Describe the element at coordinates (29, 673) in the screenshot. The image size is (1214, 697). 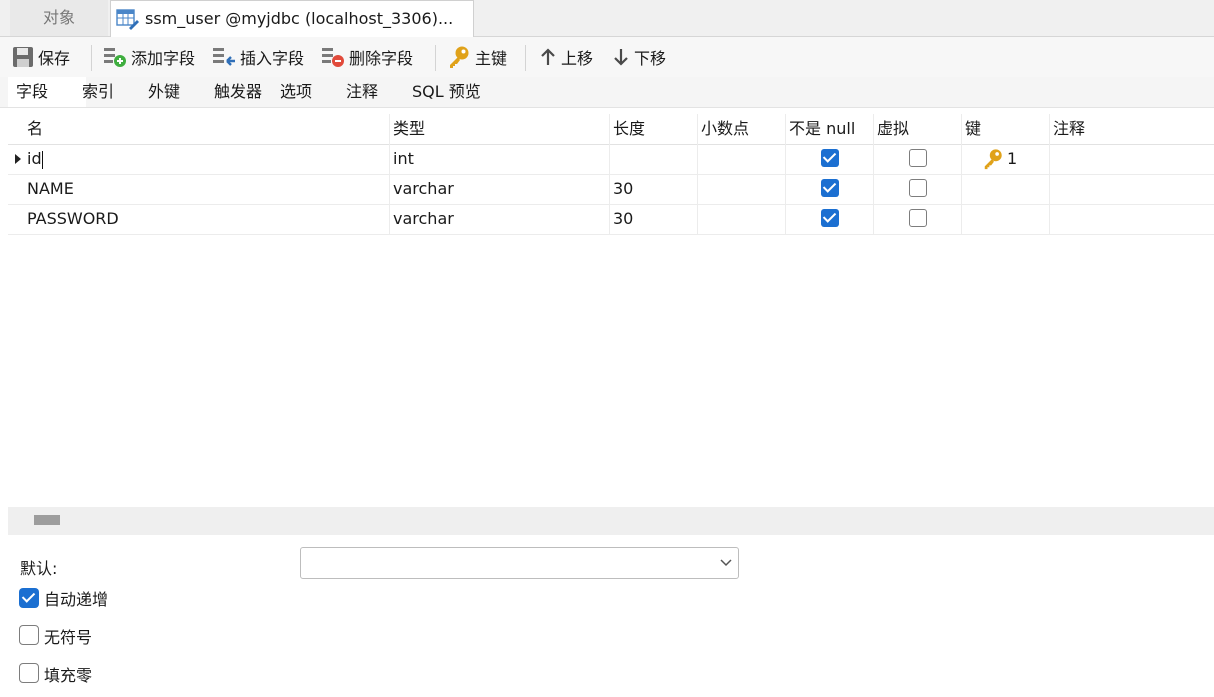
I see `zerofill-checkbox` at that location.